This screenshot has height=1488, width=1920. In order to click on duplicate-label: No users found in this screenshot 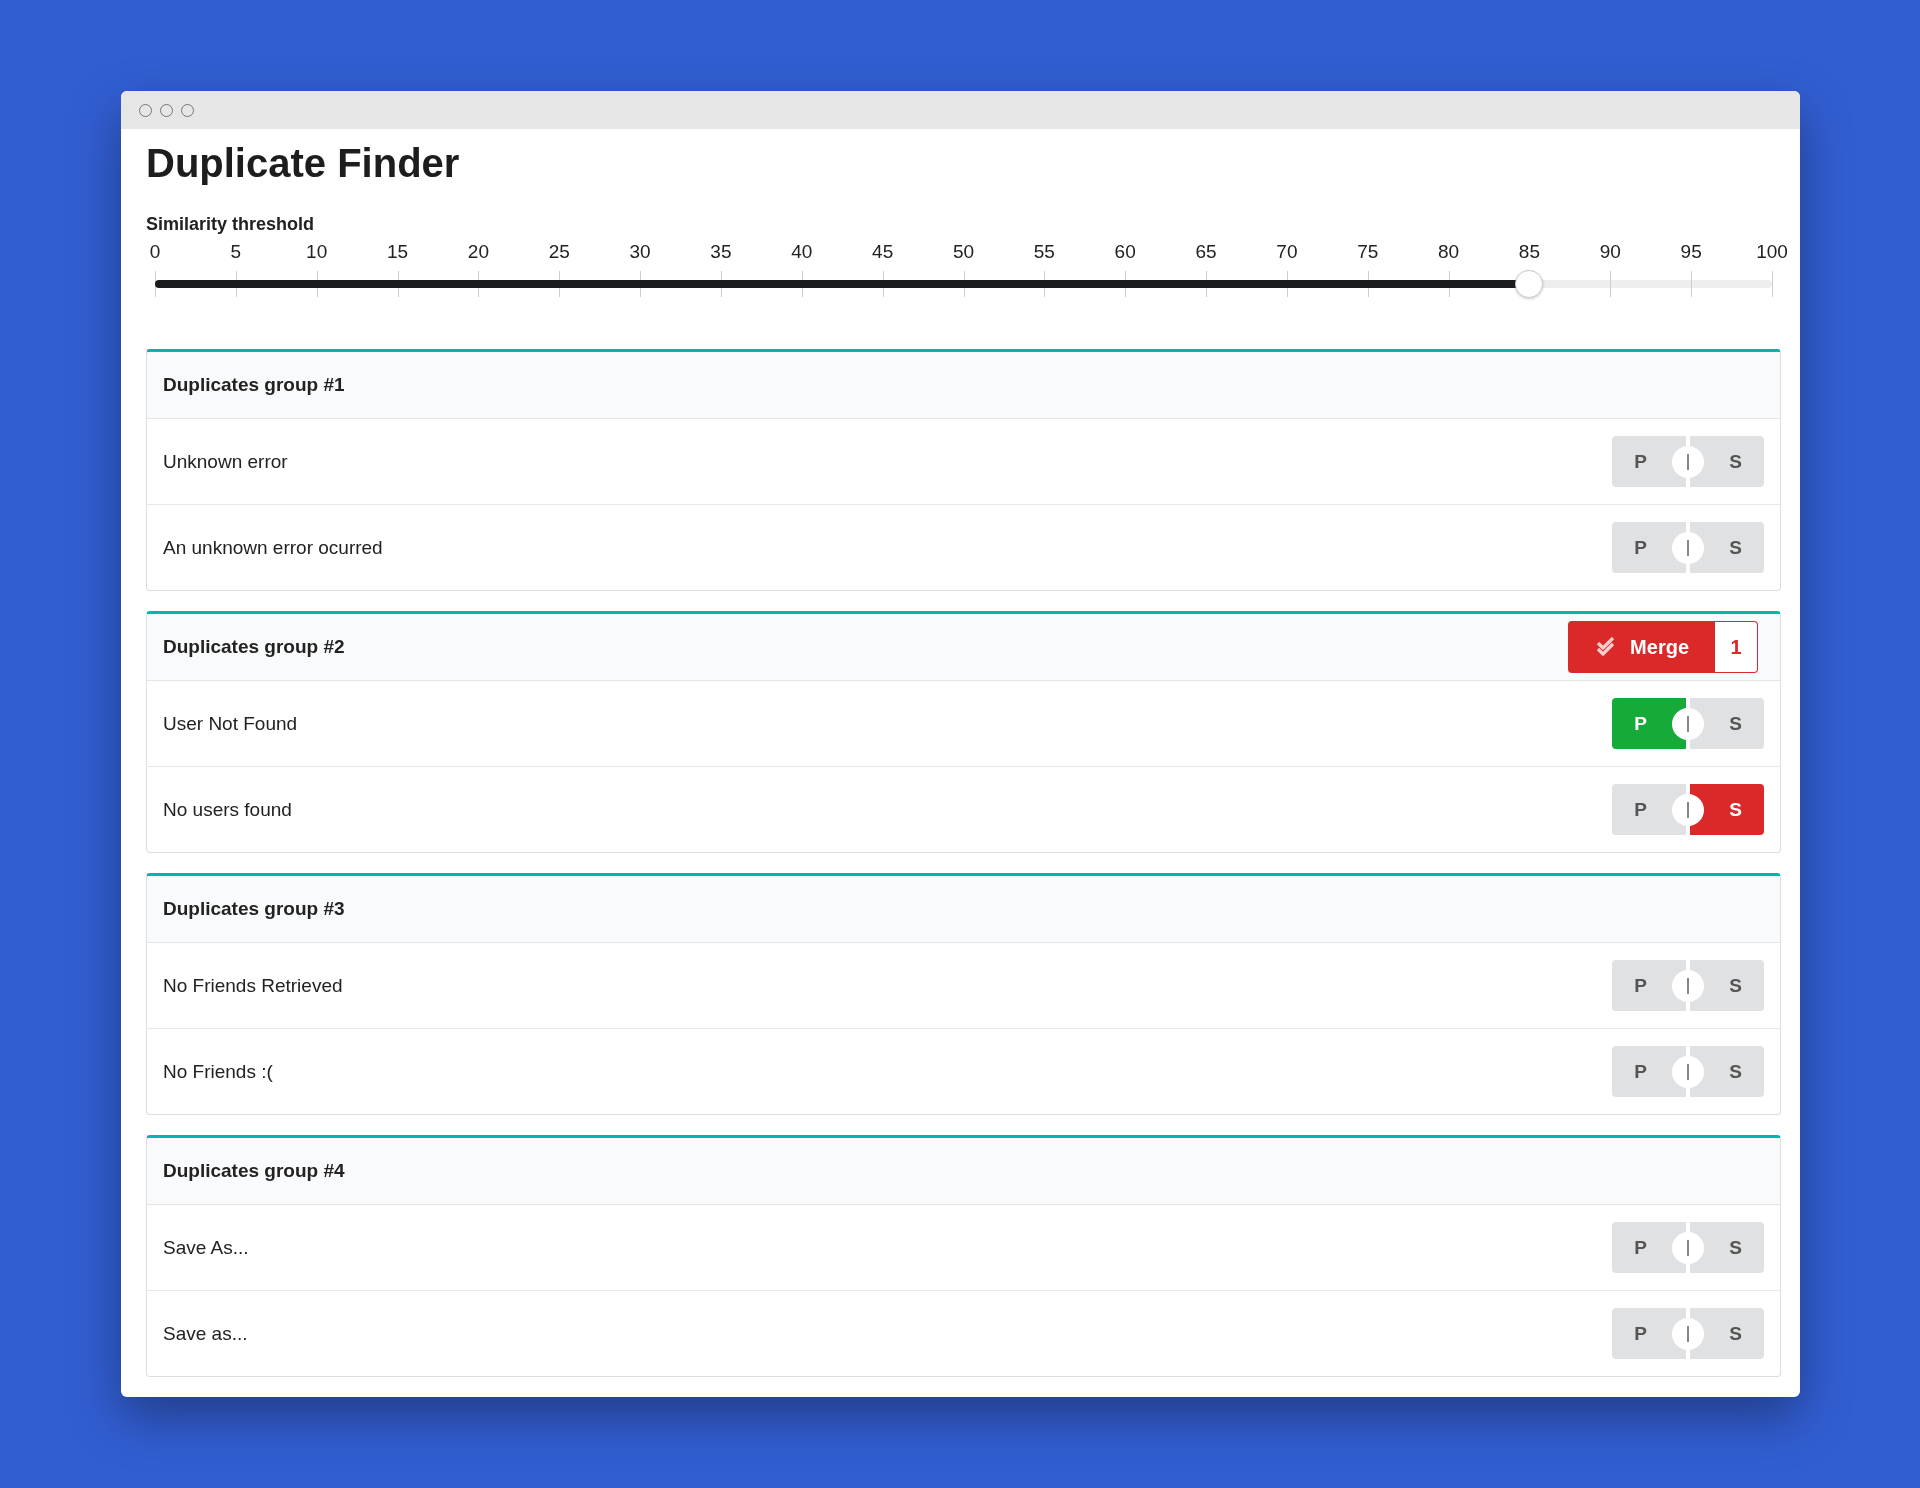, I will do `click(227, 809)`.